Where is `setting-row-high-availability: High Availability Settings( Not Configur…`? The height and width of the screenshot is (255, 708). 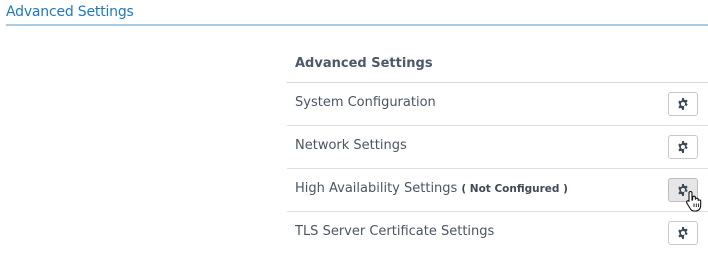
setting-row-high-availability: High Availability Settings( Not Configur… is located at coordinates (497, 190).